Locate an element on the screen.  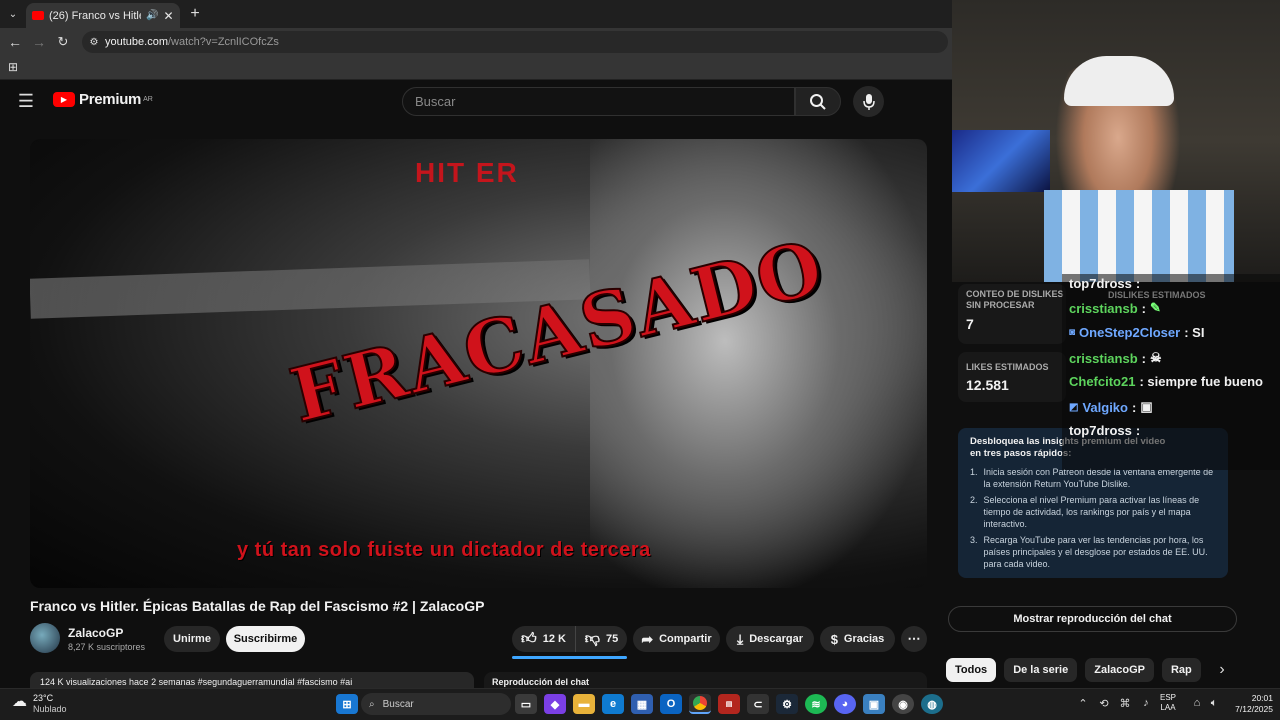
tab-search-chevron-icon: ⌄ is located at coordinates (13, 14).